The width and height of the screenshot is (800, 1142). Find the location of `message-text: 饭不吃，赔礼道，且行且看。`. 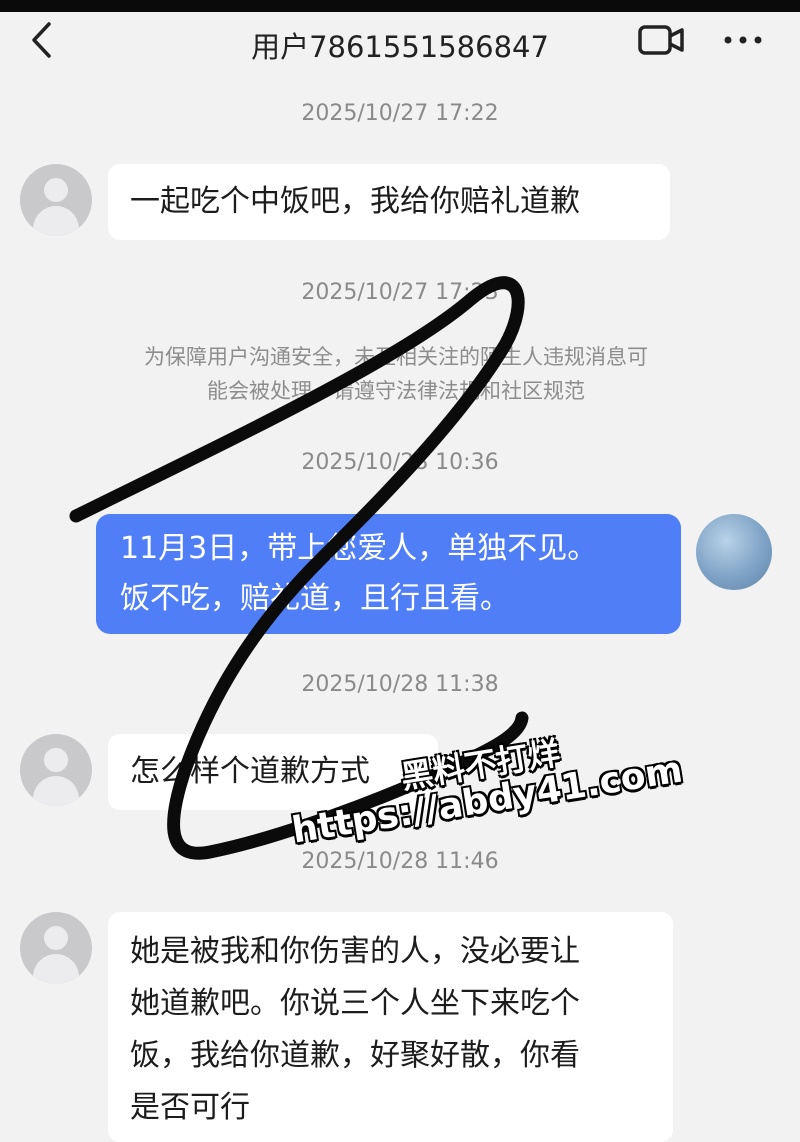

message-text: 饭不吃，赔礼道，且行且看。 is located at coordinates (315, 598).